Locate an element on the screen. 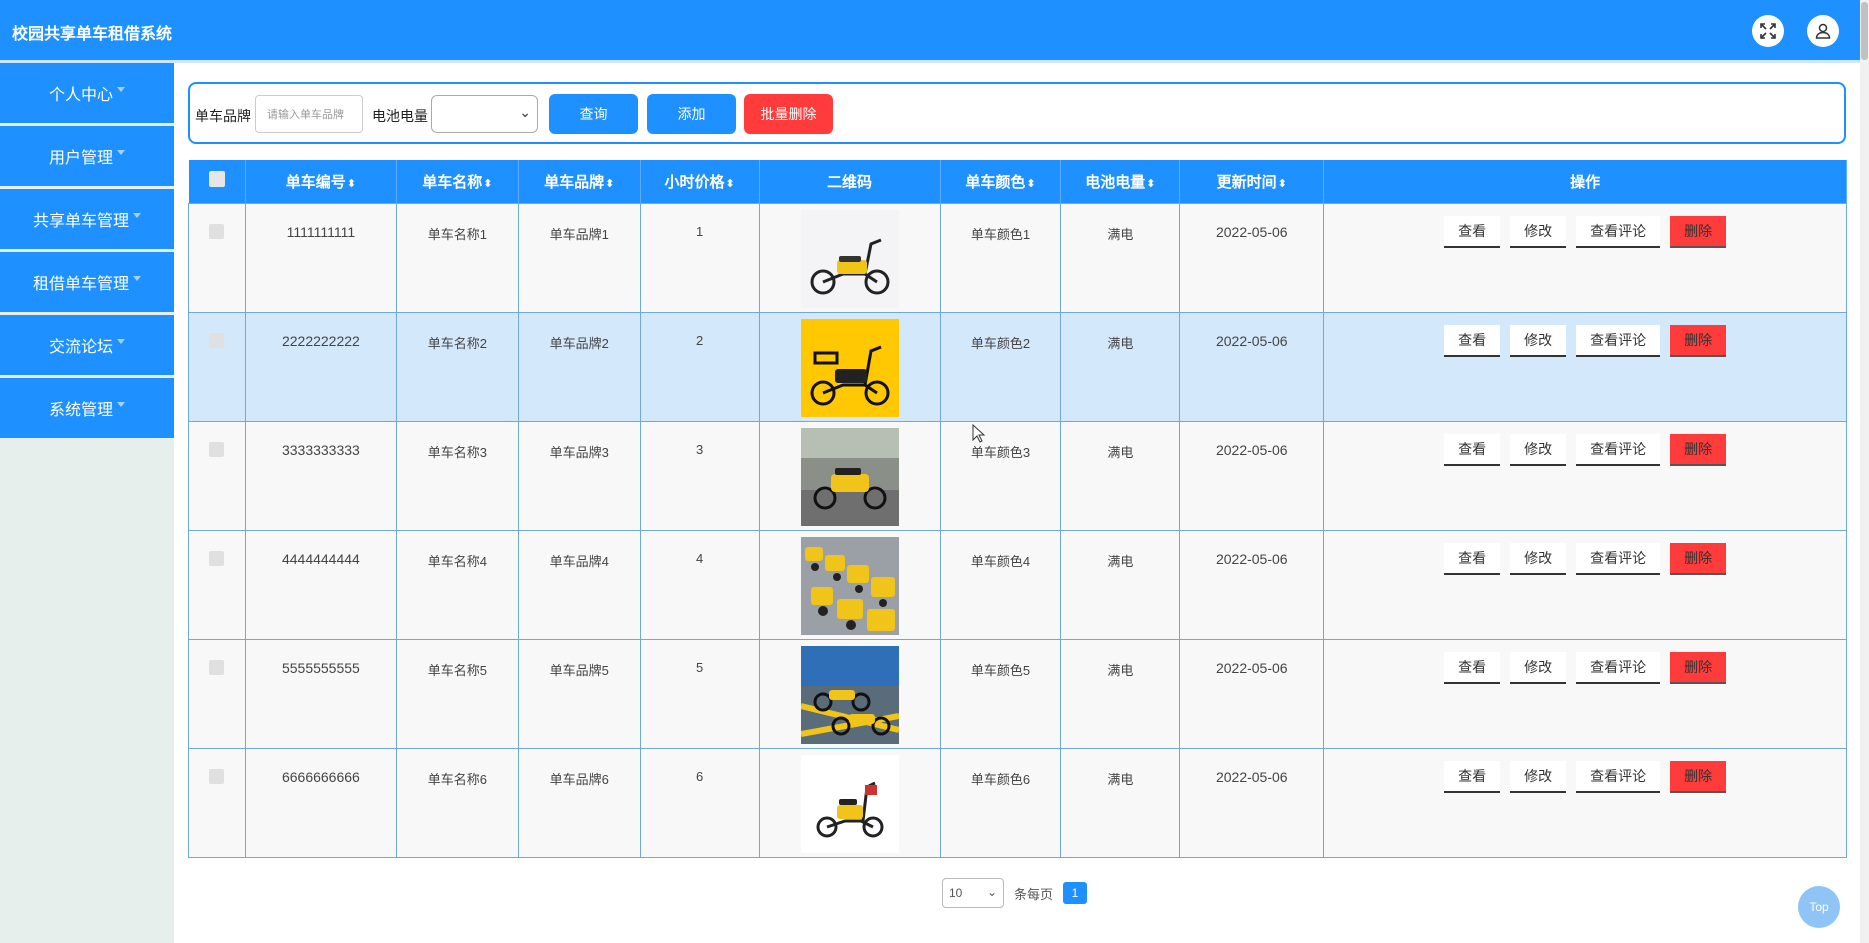  cell-price: 4 is located at coordinates (699, 584).